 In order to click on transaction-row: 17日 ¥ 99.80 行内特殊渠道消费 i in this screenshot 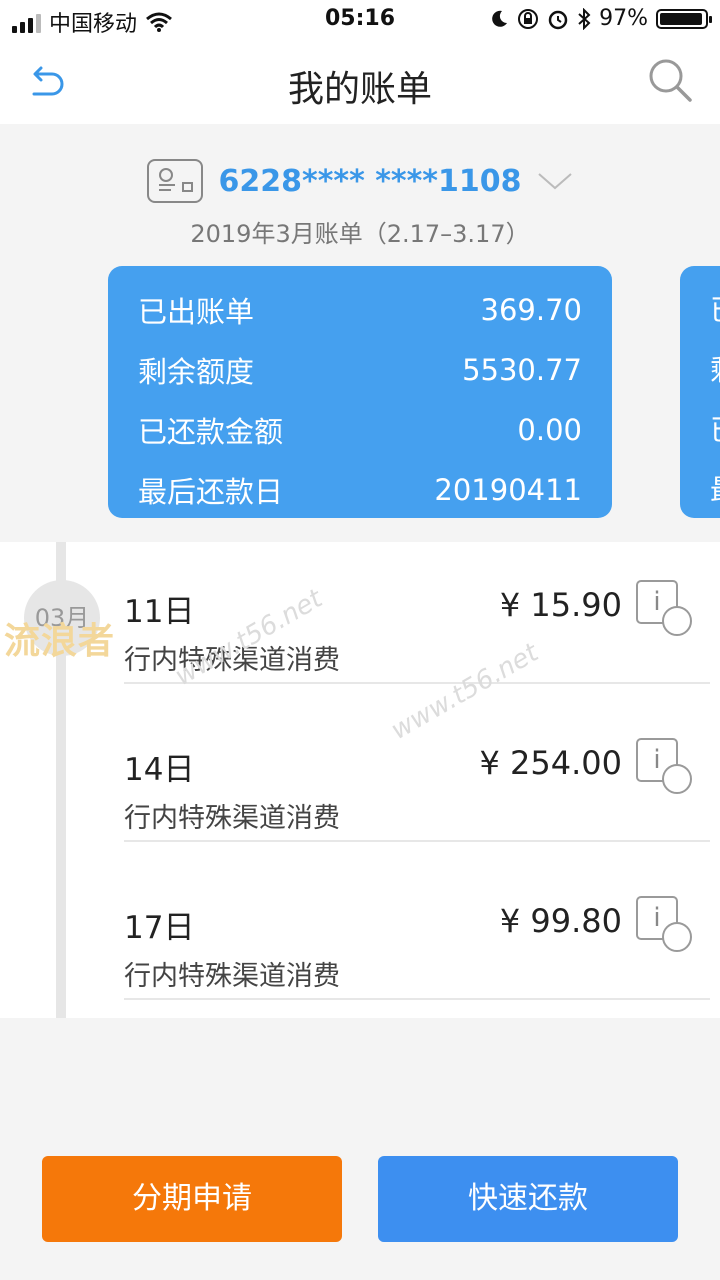, I will do `click(417, 929)`.